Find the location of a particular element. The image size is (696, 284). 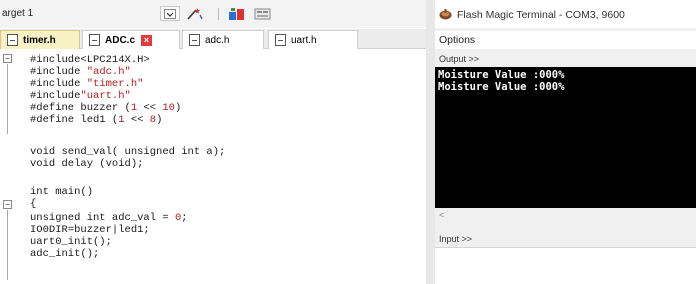

close-tab-icon: × is located at coordinates (147, 40).